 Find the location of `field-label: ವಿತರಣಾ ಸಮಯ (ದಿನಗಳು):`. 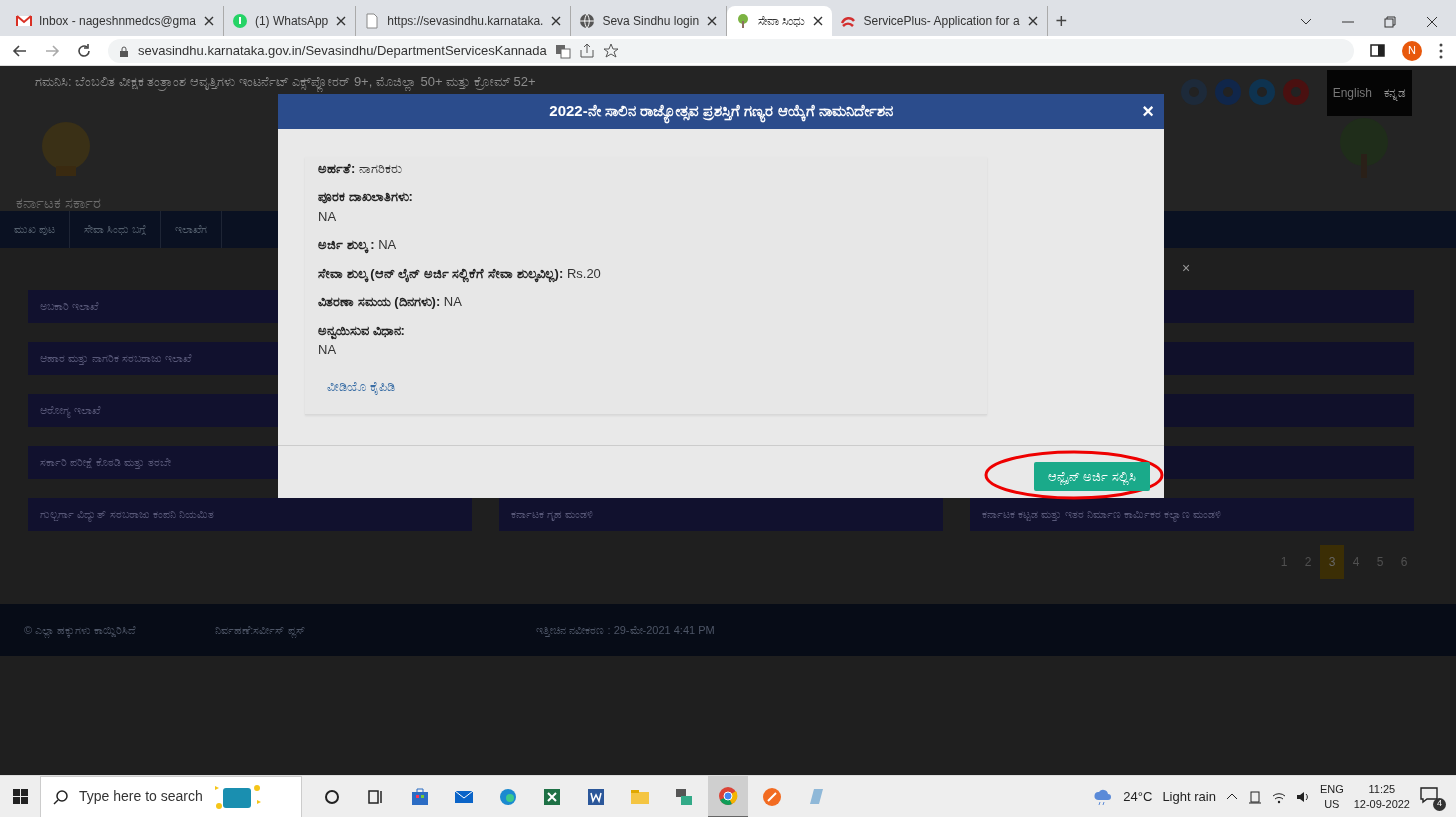

field-label: ವಿತರಣಾ ಸಮಯ (ದಿನಗಳು): is located at coordinates (379, 302).